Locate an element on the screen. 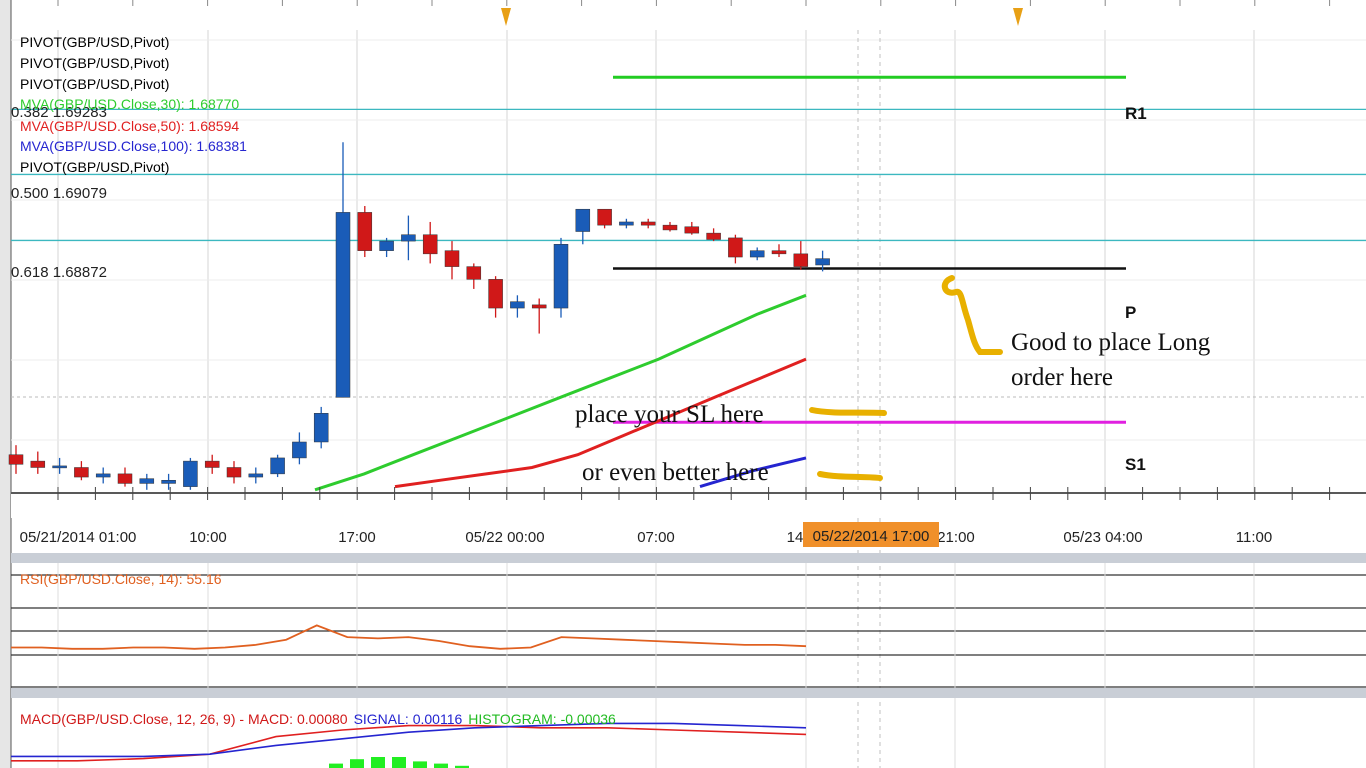 Image resolution: width=1366 pixels, height=768 pixels. time-axis-label: 10:00 is located at coordinates (208, 537).